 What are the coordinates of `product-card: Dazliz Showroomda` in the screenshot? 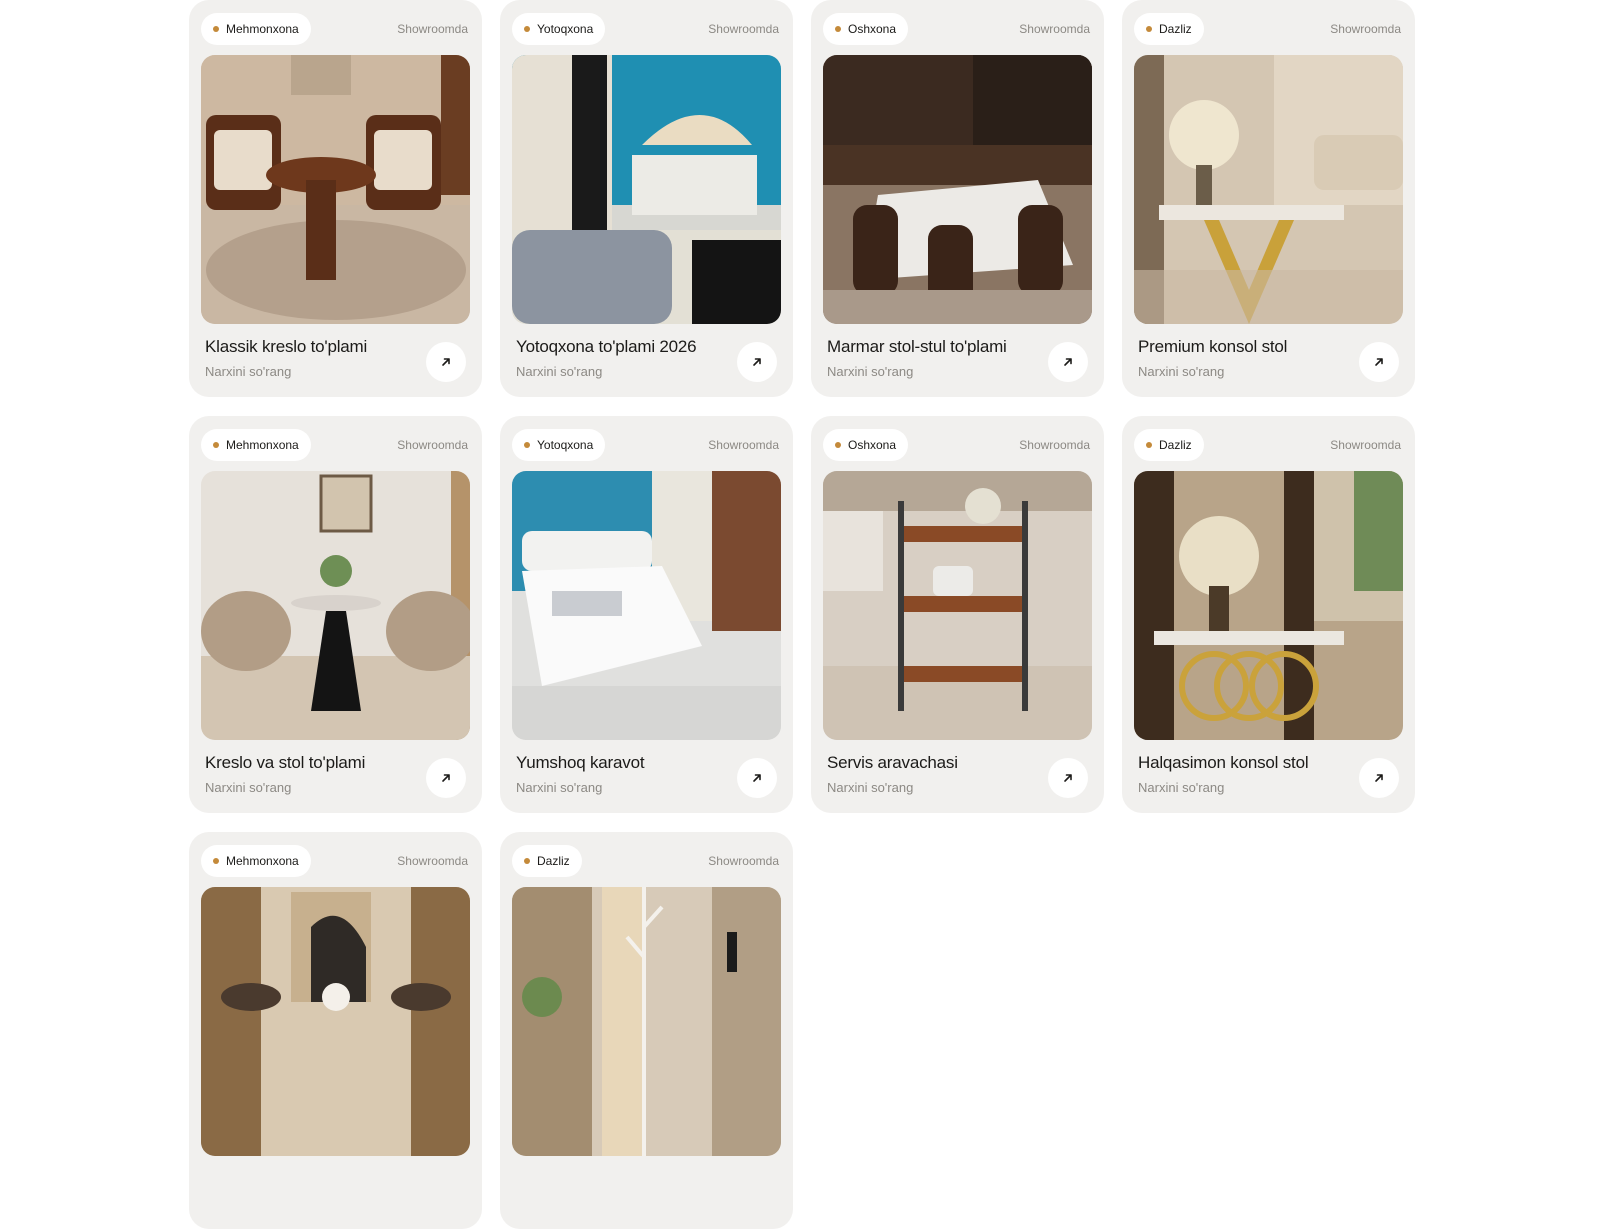 It's located at (646, 1030).